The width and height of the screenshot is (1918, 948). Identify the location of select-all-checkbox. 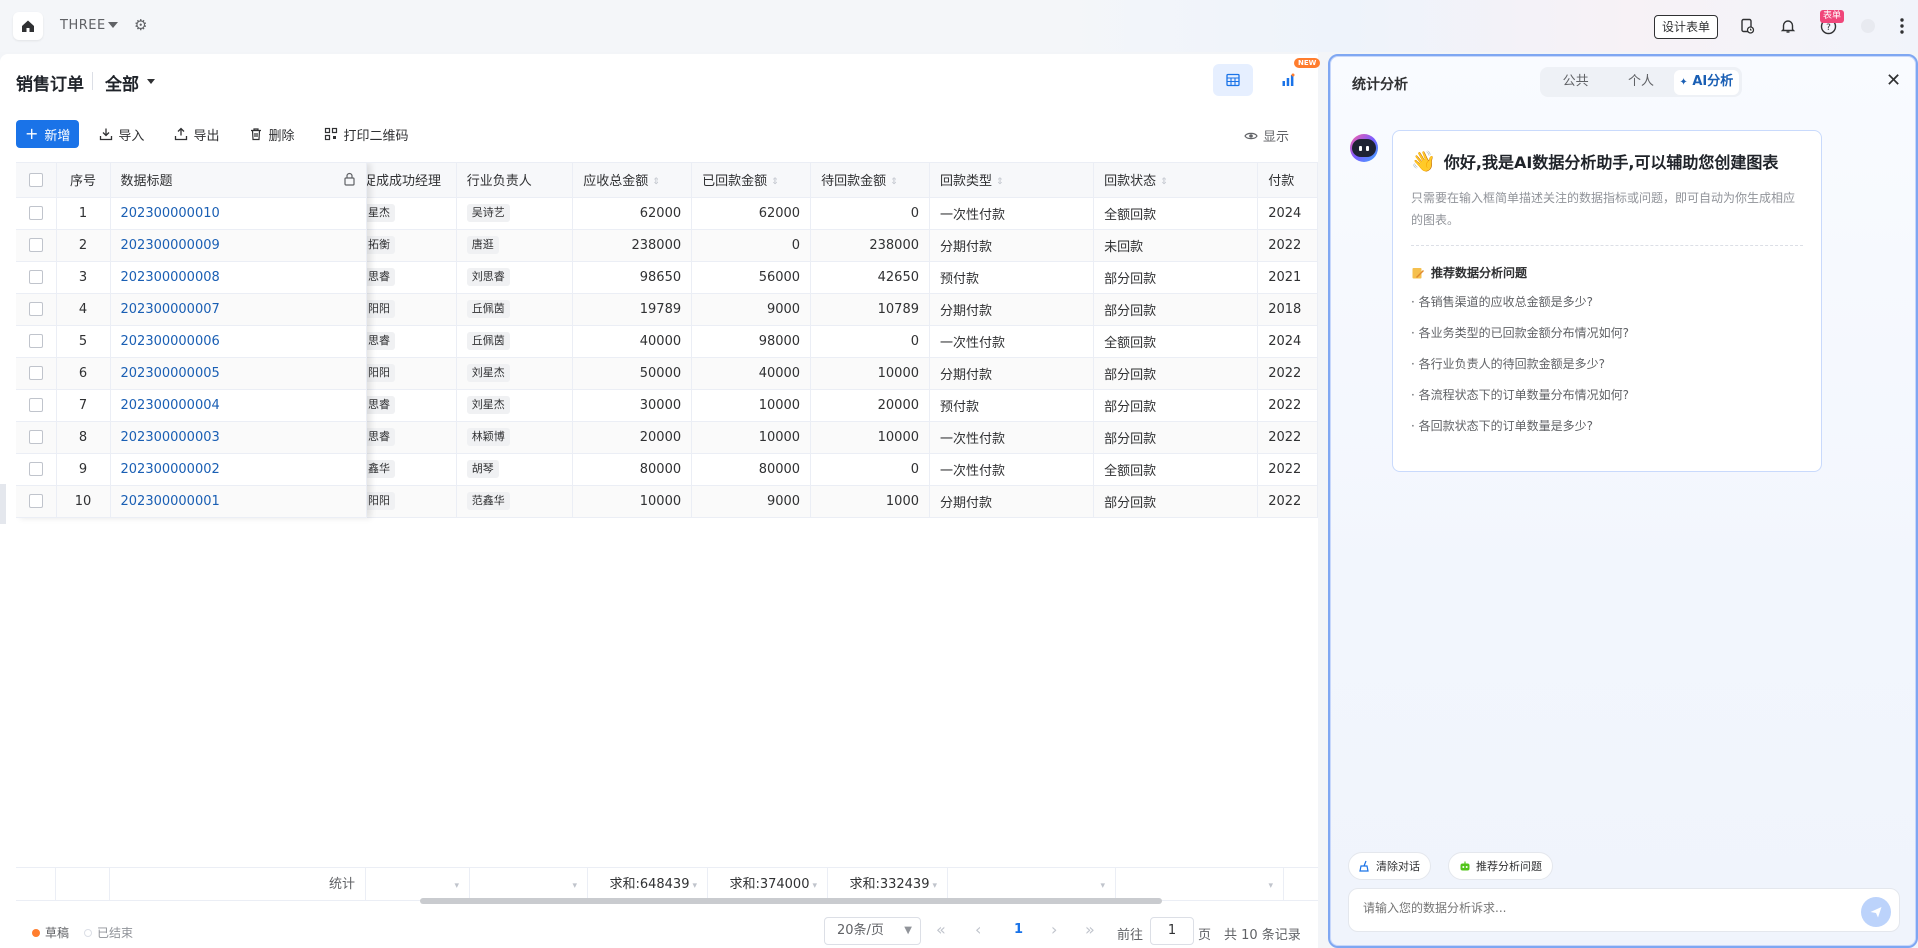
(35, 179).